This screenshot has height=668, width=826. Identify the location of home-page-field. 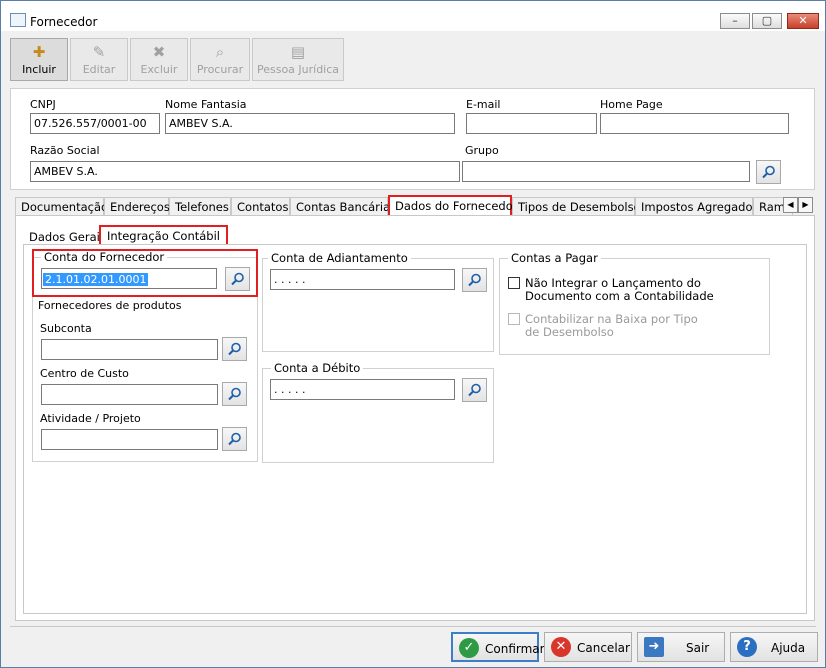
(694, 123).